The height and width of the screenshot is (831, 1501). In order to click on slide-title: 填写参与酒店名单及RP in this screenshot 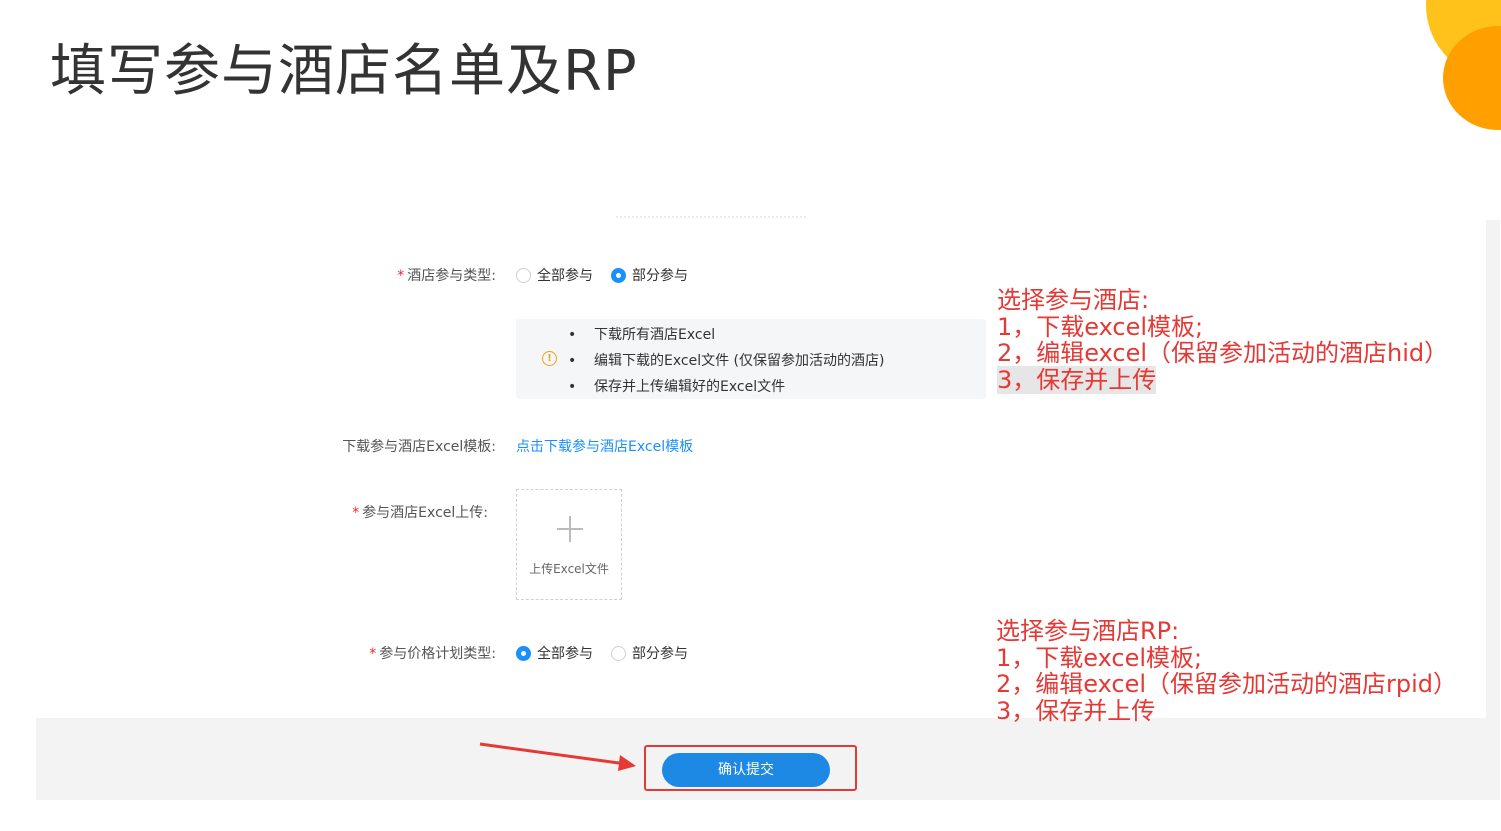, I will do `click(344, 71)`.